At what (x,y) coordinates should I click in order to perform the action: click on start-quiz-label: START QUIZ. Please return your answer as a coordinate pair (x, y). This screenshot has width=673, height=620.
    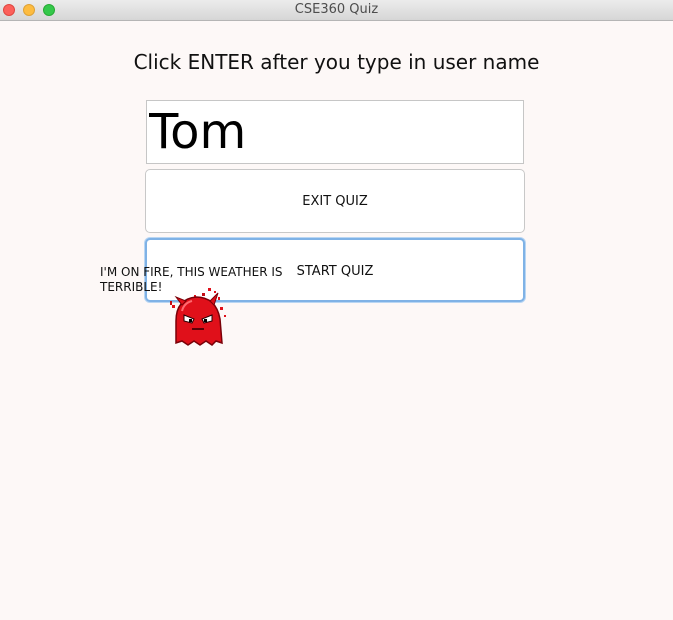
    Looking at the image, I should click on (335, 271).